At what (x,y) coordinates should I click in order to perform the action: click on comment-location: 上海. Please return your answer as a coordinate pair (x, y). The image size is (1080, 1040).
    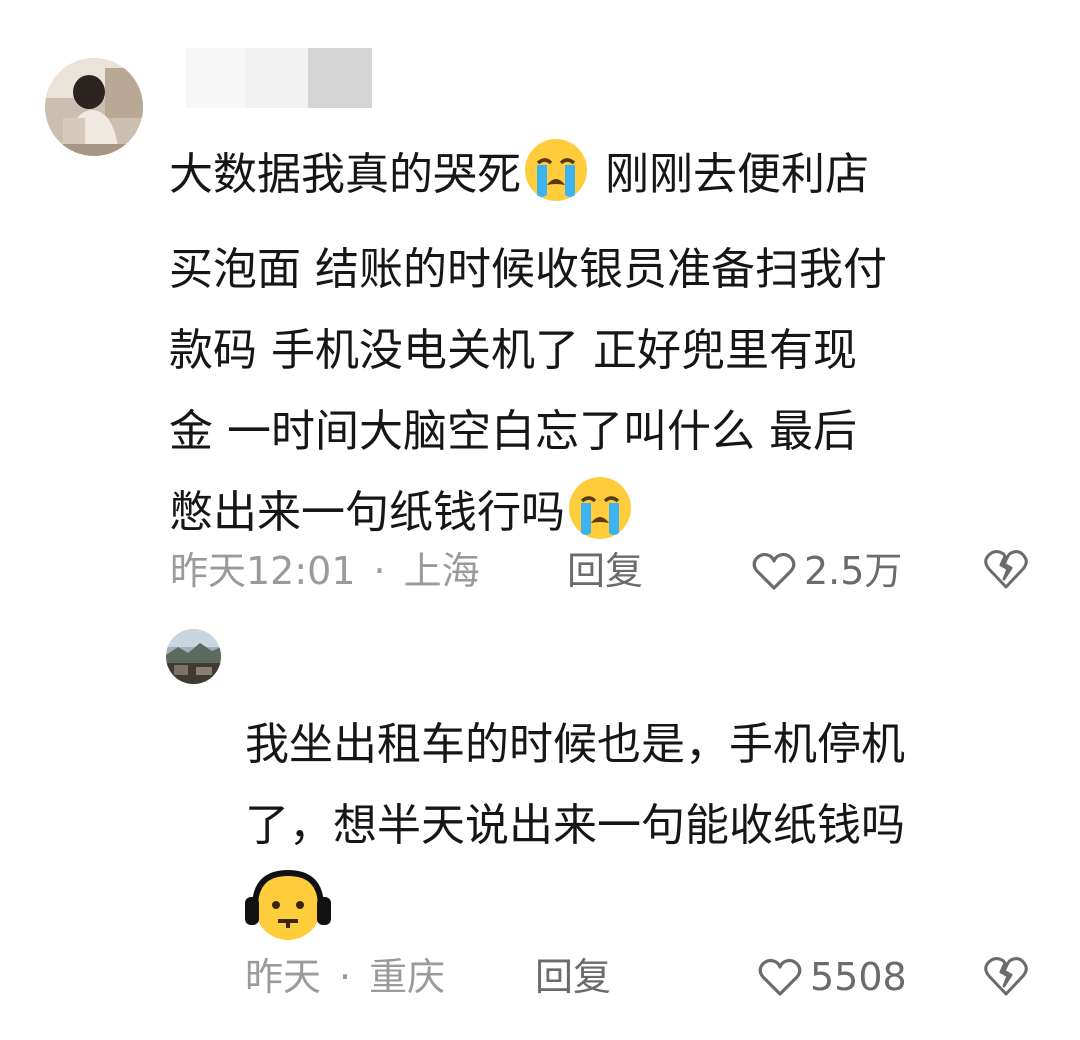
    Looking at the image, I should click on (441, 571).